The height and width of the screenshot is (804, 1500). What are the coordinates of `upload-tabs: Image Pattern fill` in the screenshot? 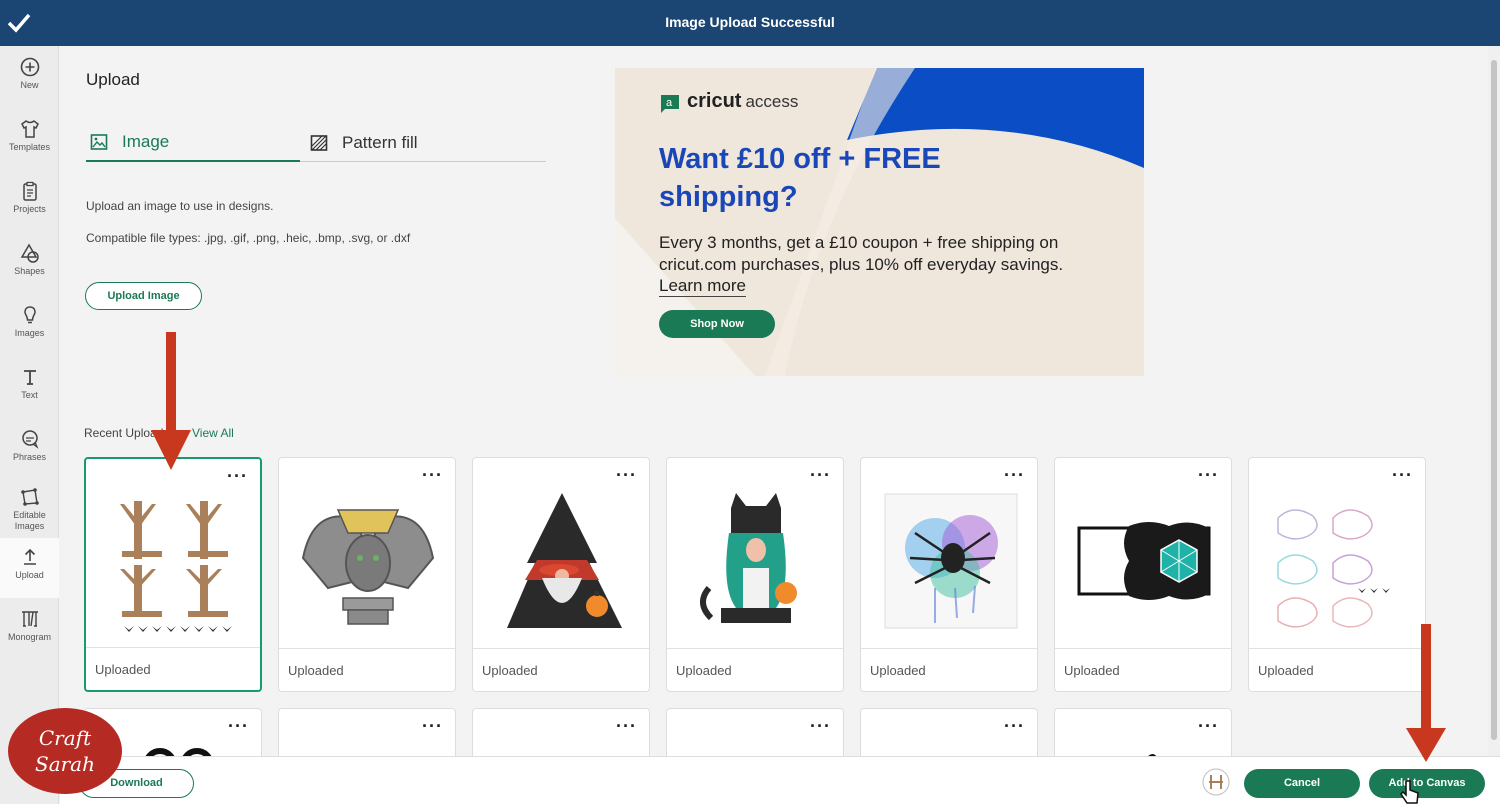 It's located at (316, 143).